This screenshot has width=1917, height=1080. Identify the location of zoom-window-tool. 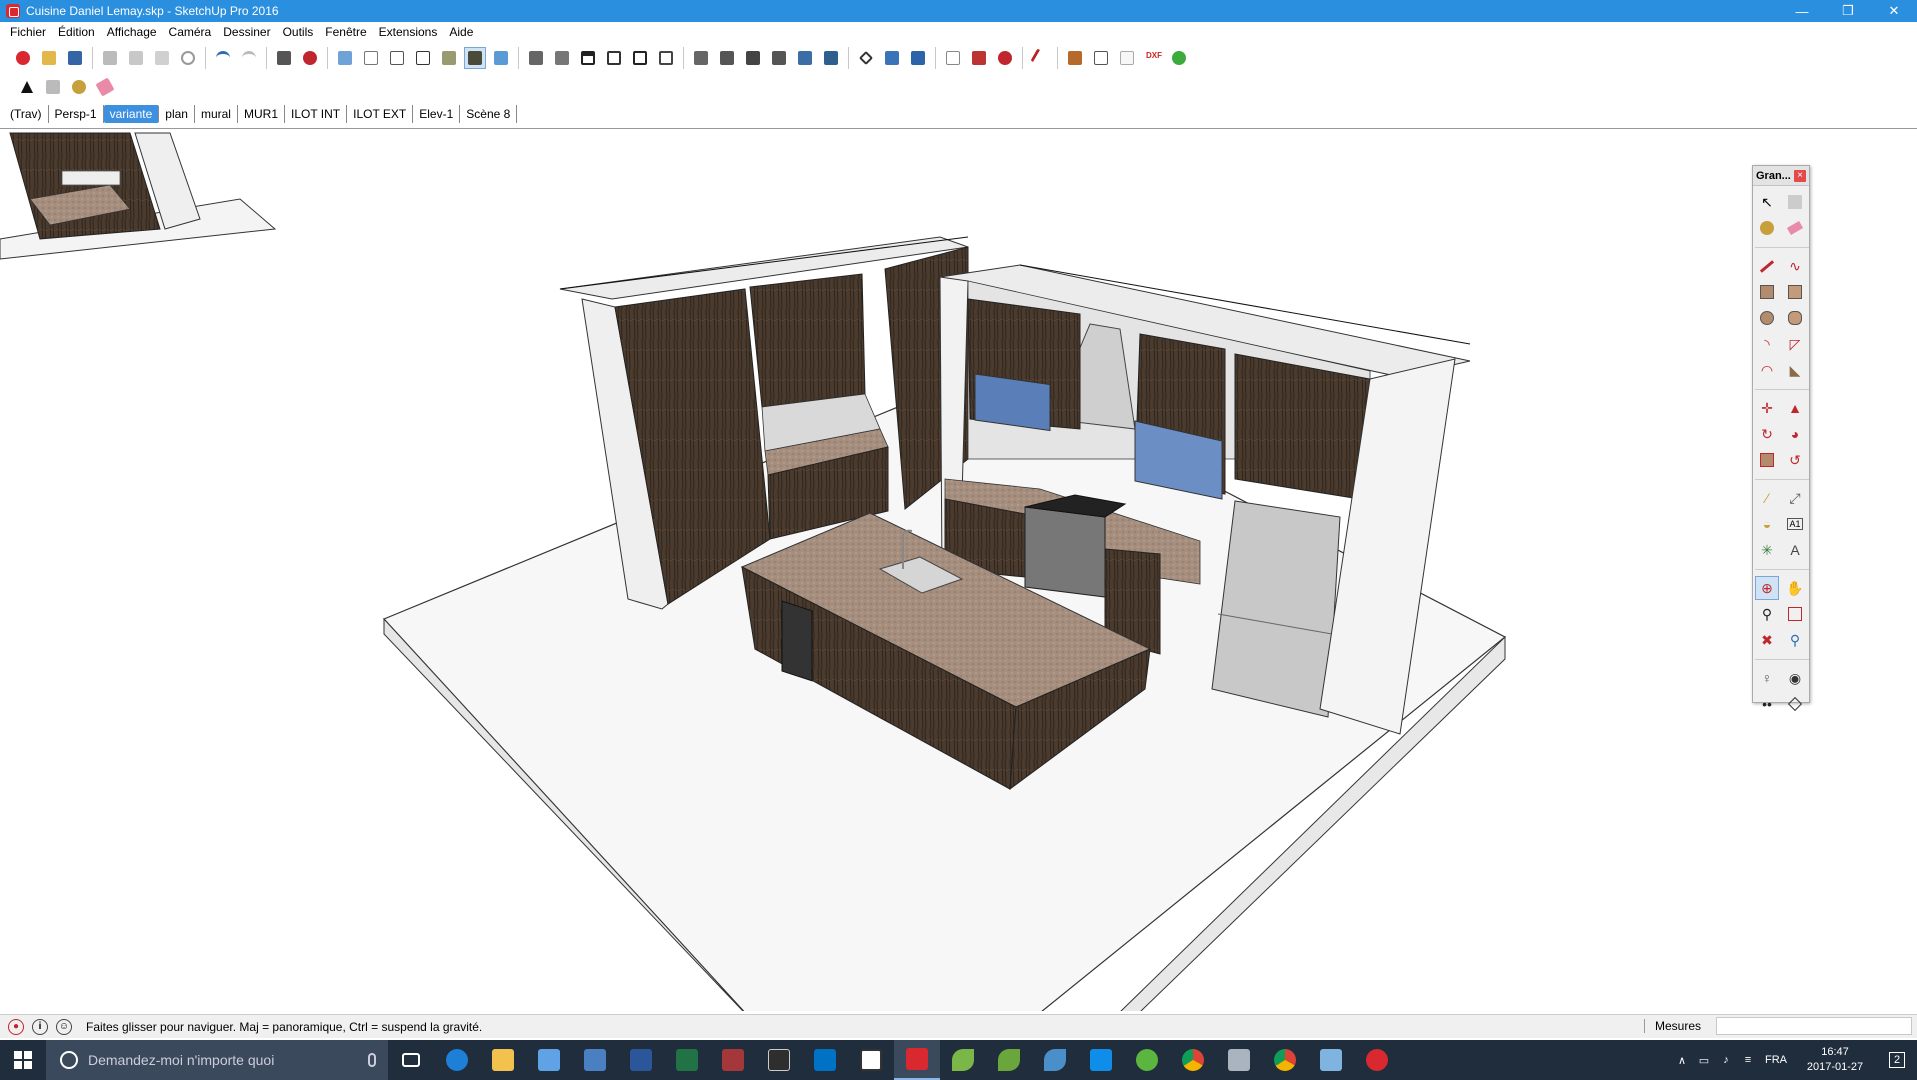
(1795, 614).